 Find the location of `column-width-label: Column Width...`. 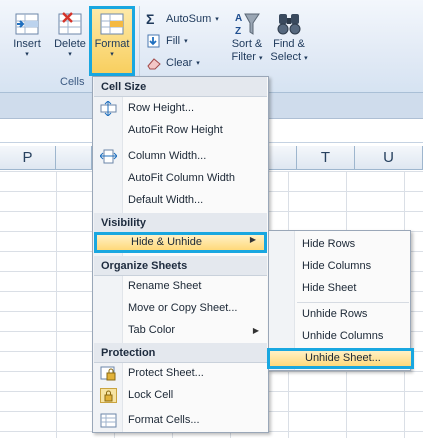

column-width-label: Column Width... is located at coordinates (167, 156).